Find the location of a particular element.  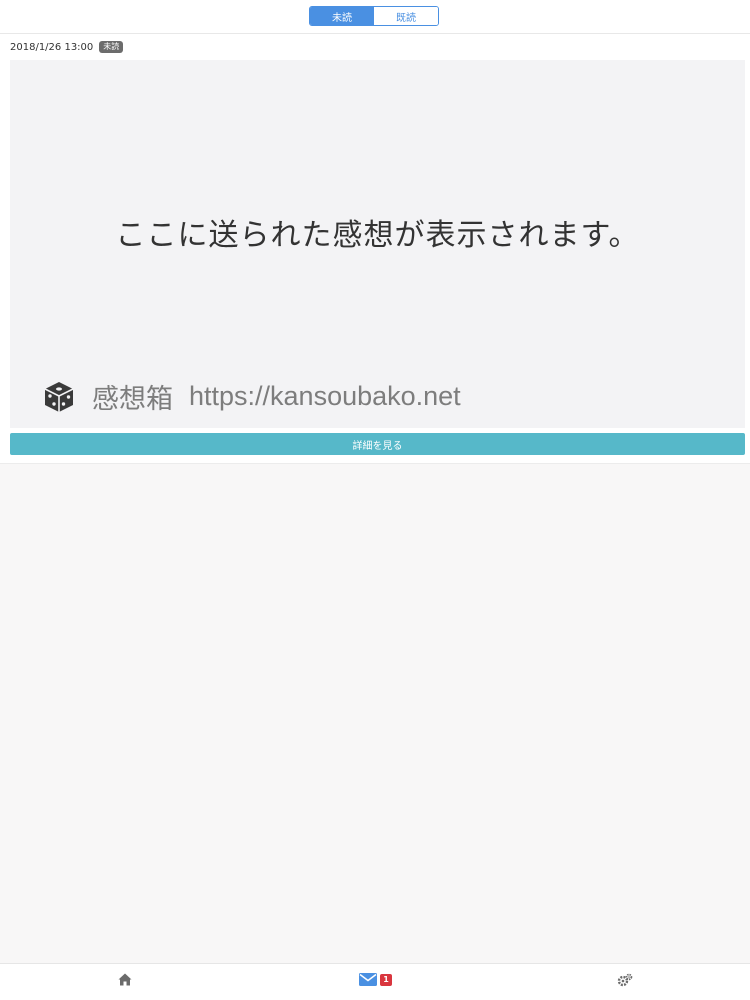

bottom-nav: 1 is located at coordinates (375, 981).